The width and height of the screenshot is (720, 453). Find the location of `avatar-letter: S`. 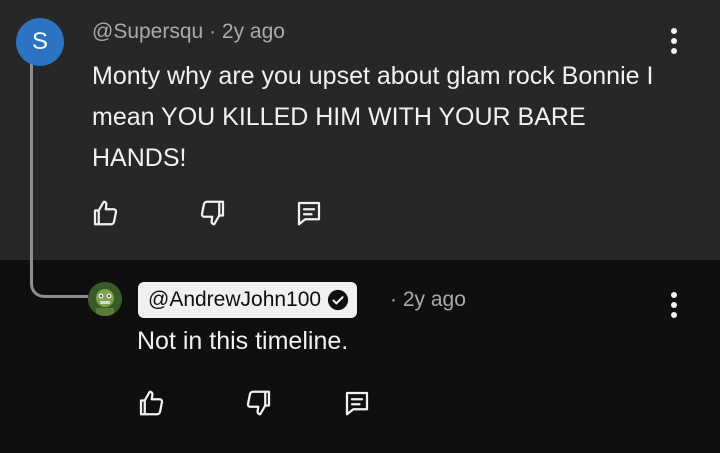

avatar-letter: S is located at coordinates (39, 41).